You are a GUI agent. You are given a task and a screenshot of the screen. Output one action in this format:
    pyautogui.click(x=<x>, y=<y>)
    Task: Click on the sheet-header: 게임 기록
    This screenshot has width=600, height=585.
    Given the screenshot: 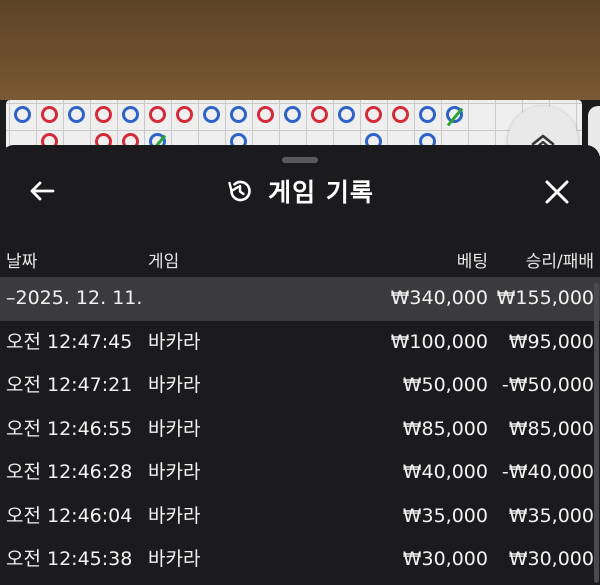 What is the action you would take?
    pyautogui.click(x=300, y=193)
    